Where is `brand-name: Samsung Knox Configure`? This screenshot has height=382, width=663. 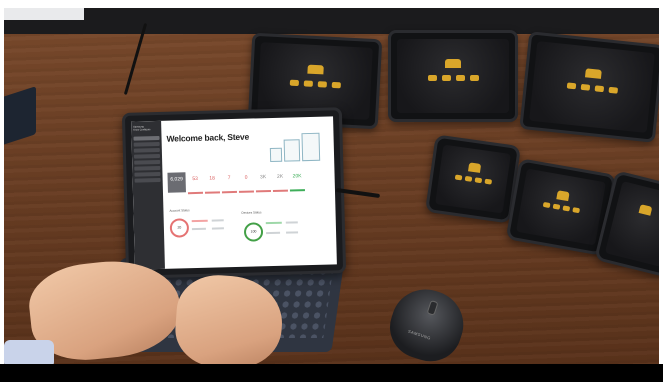
brand-name: Samsung Knox Configure is located at coordinates (142, 128).